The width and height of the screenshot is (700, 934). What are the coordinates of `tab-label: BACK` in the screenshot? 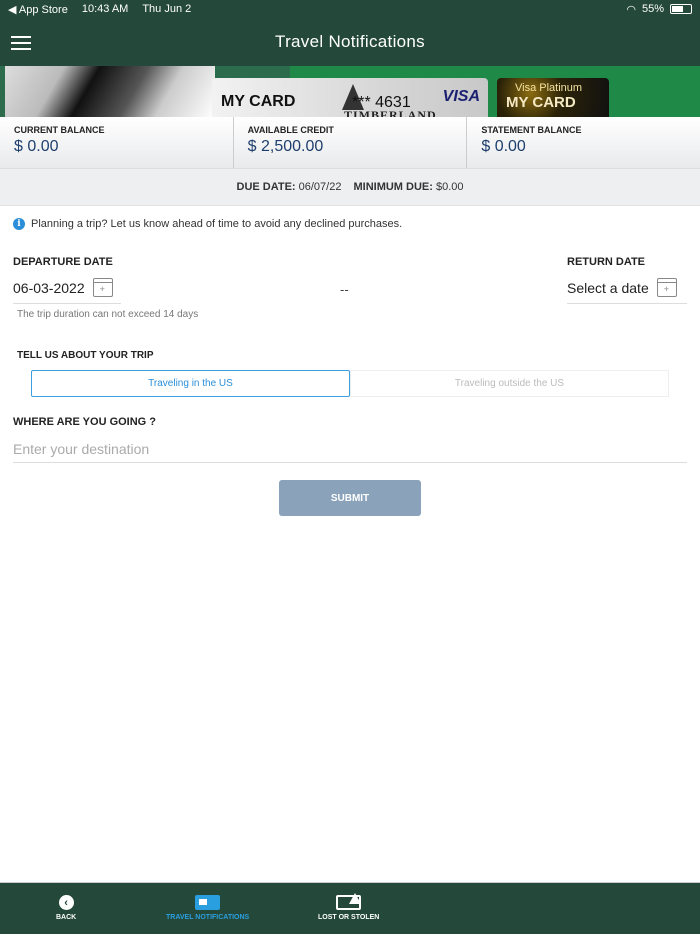 It's located at (66, 917).